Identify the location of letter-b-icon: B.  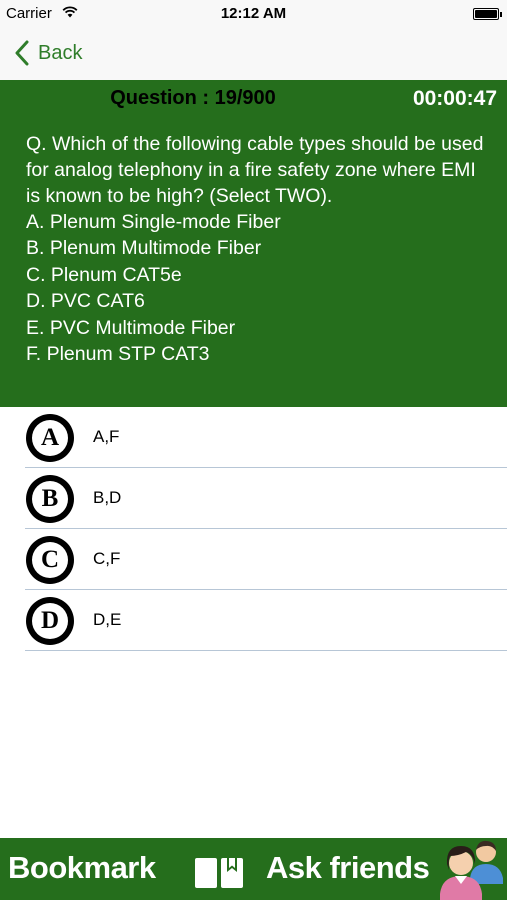
(50, 499).